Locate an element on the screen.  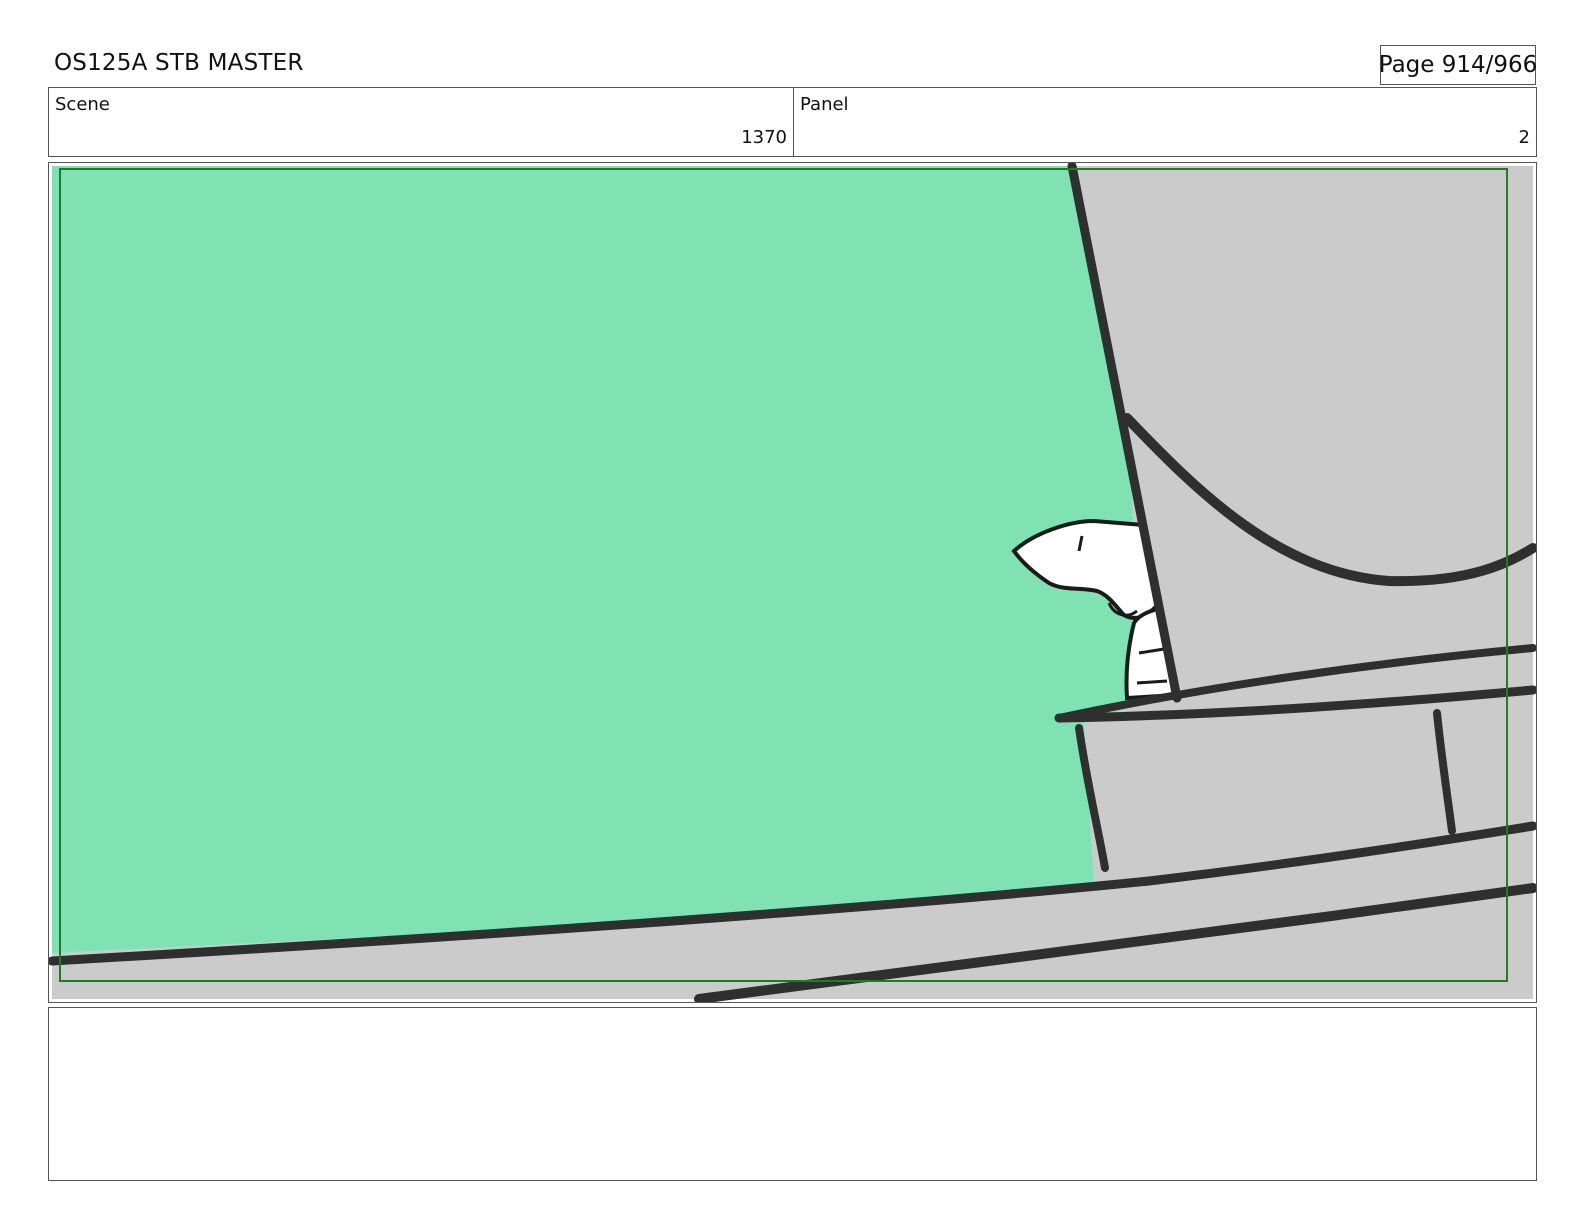
scene-panel-info: Scene 1370 Panel 2 is located at coordinates (792, 122).